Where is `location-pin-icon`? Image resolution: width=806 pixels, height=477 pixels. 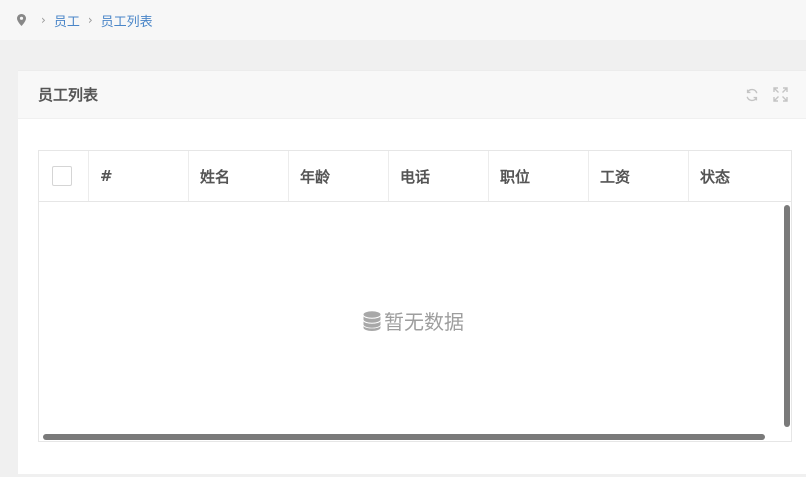 location-pin-icon is located at coordinates (21, 20).